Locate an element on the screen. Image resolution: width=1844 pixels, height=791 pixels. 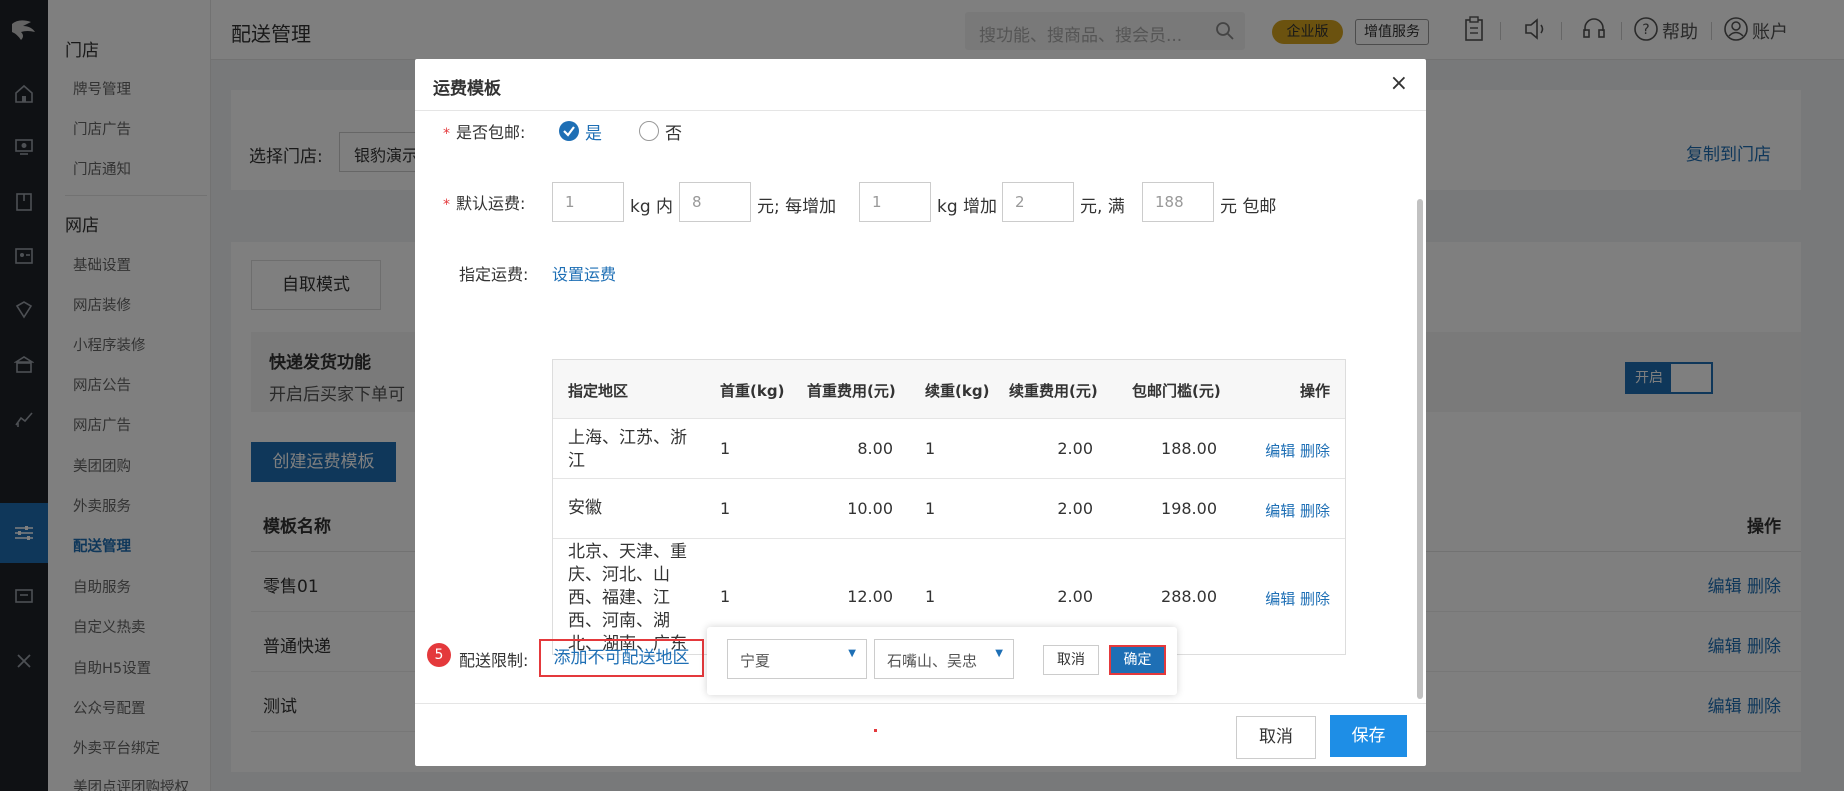
radio-yes-label: 是 is located at coordinates (593, 131).